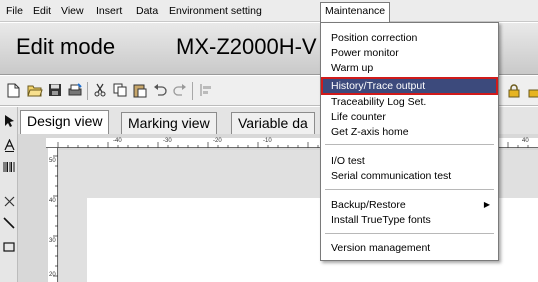  I want to click on menu-edit: Edit, so click(42, 11).